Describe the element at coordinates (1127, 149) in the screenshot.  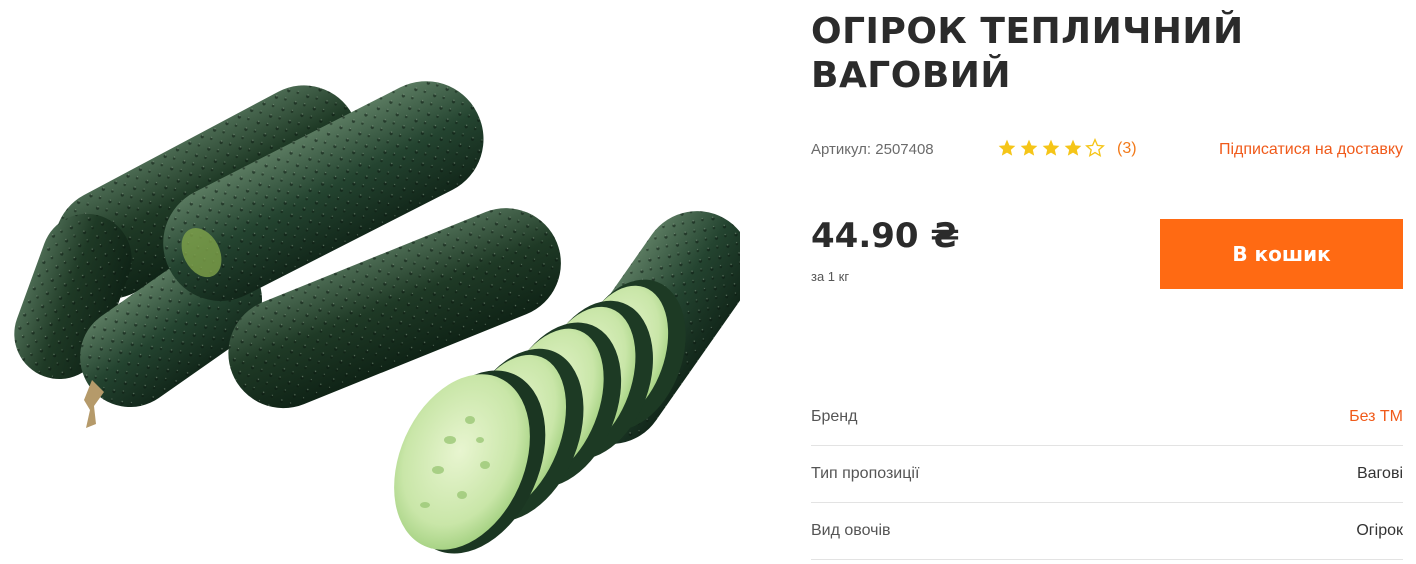
I see `review-count-link: (3)` at that location.